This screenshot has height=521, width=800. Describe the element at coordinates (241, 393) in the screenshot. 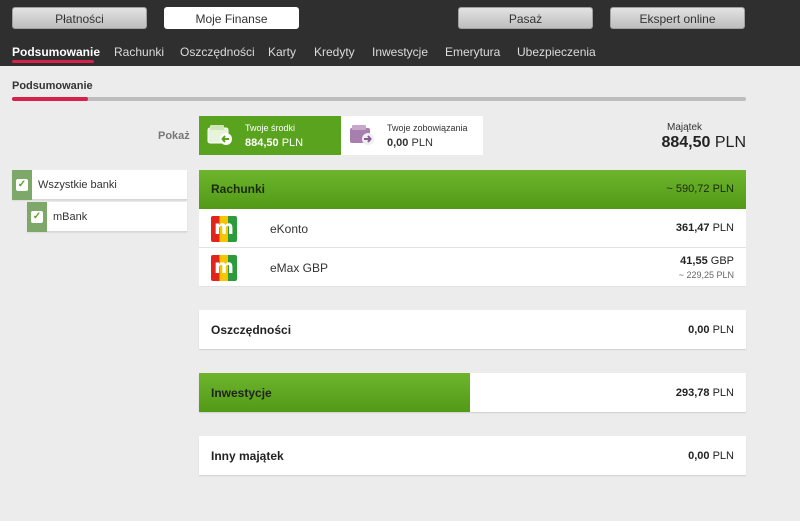

I see `investments-title: Inwestycje` at that location.